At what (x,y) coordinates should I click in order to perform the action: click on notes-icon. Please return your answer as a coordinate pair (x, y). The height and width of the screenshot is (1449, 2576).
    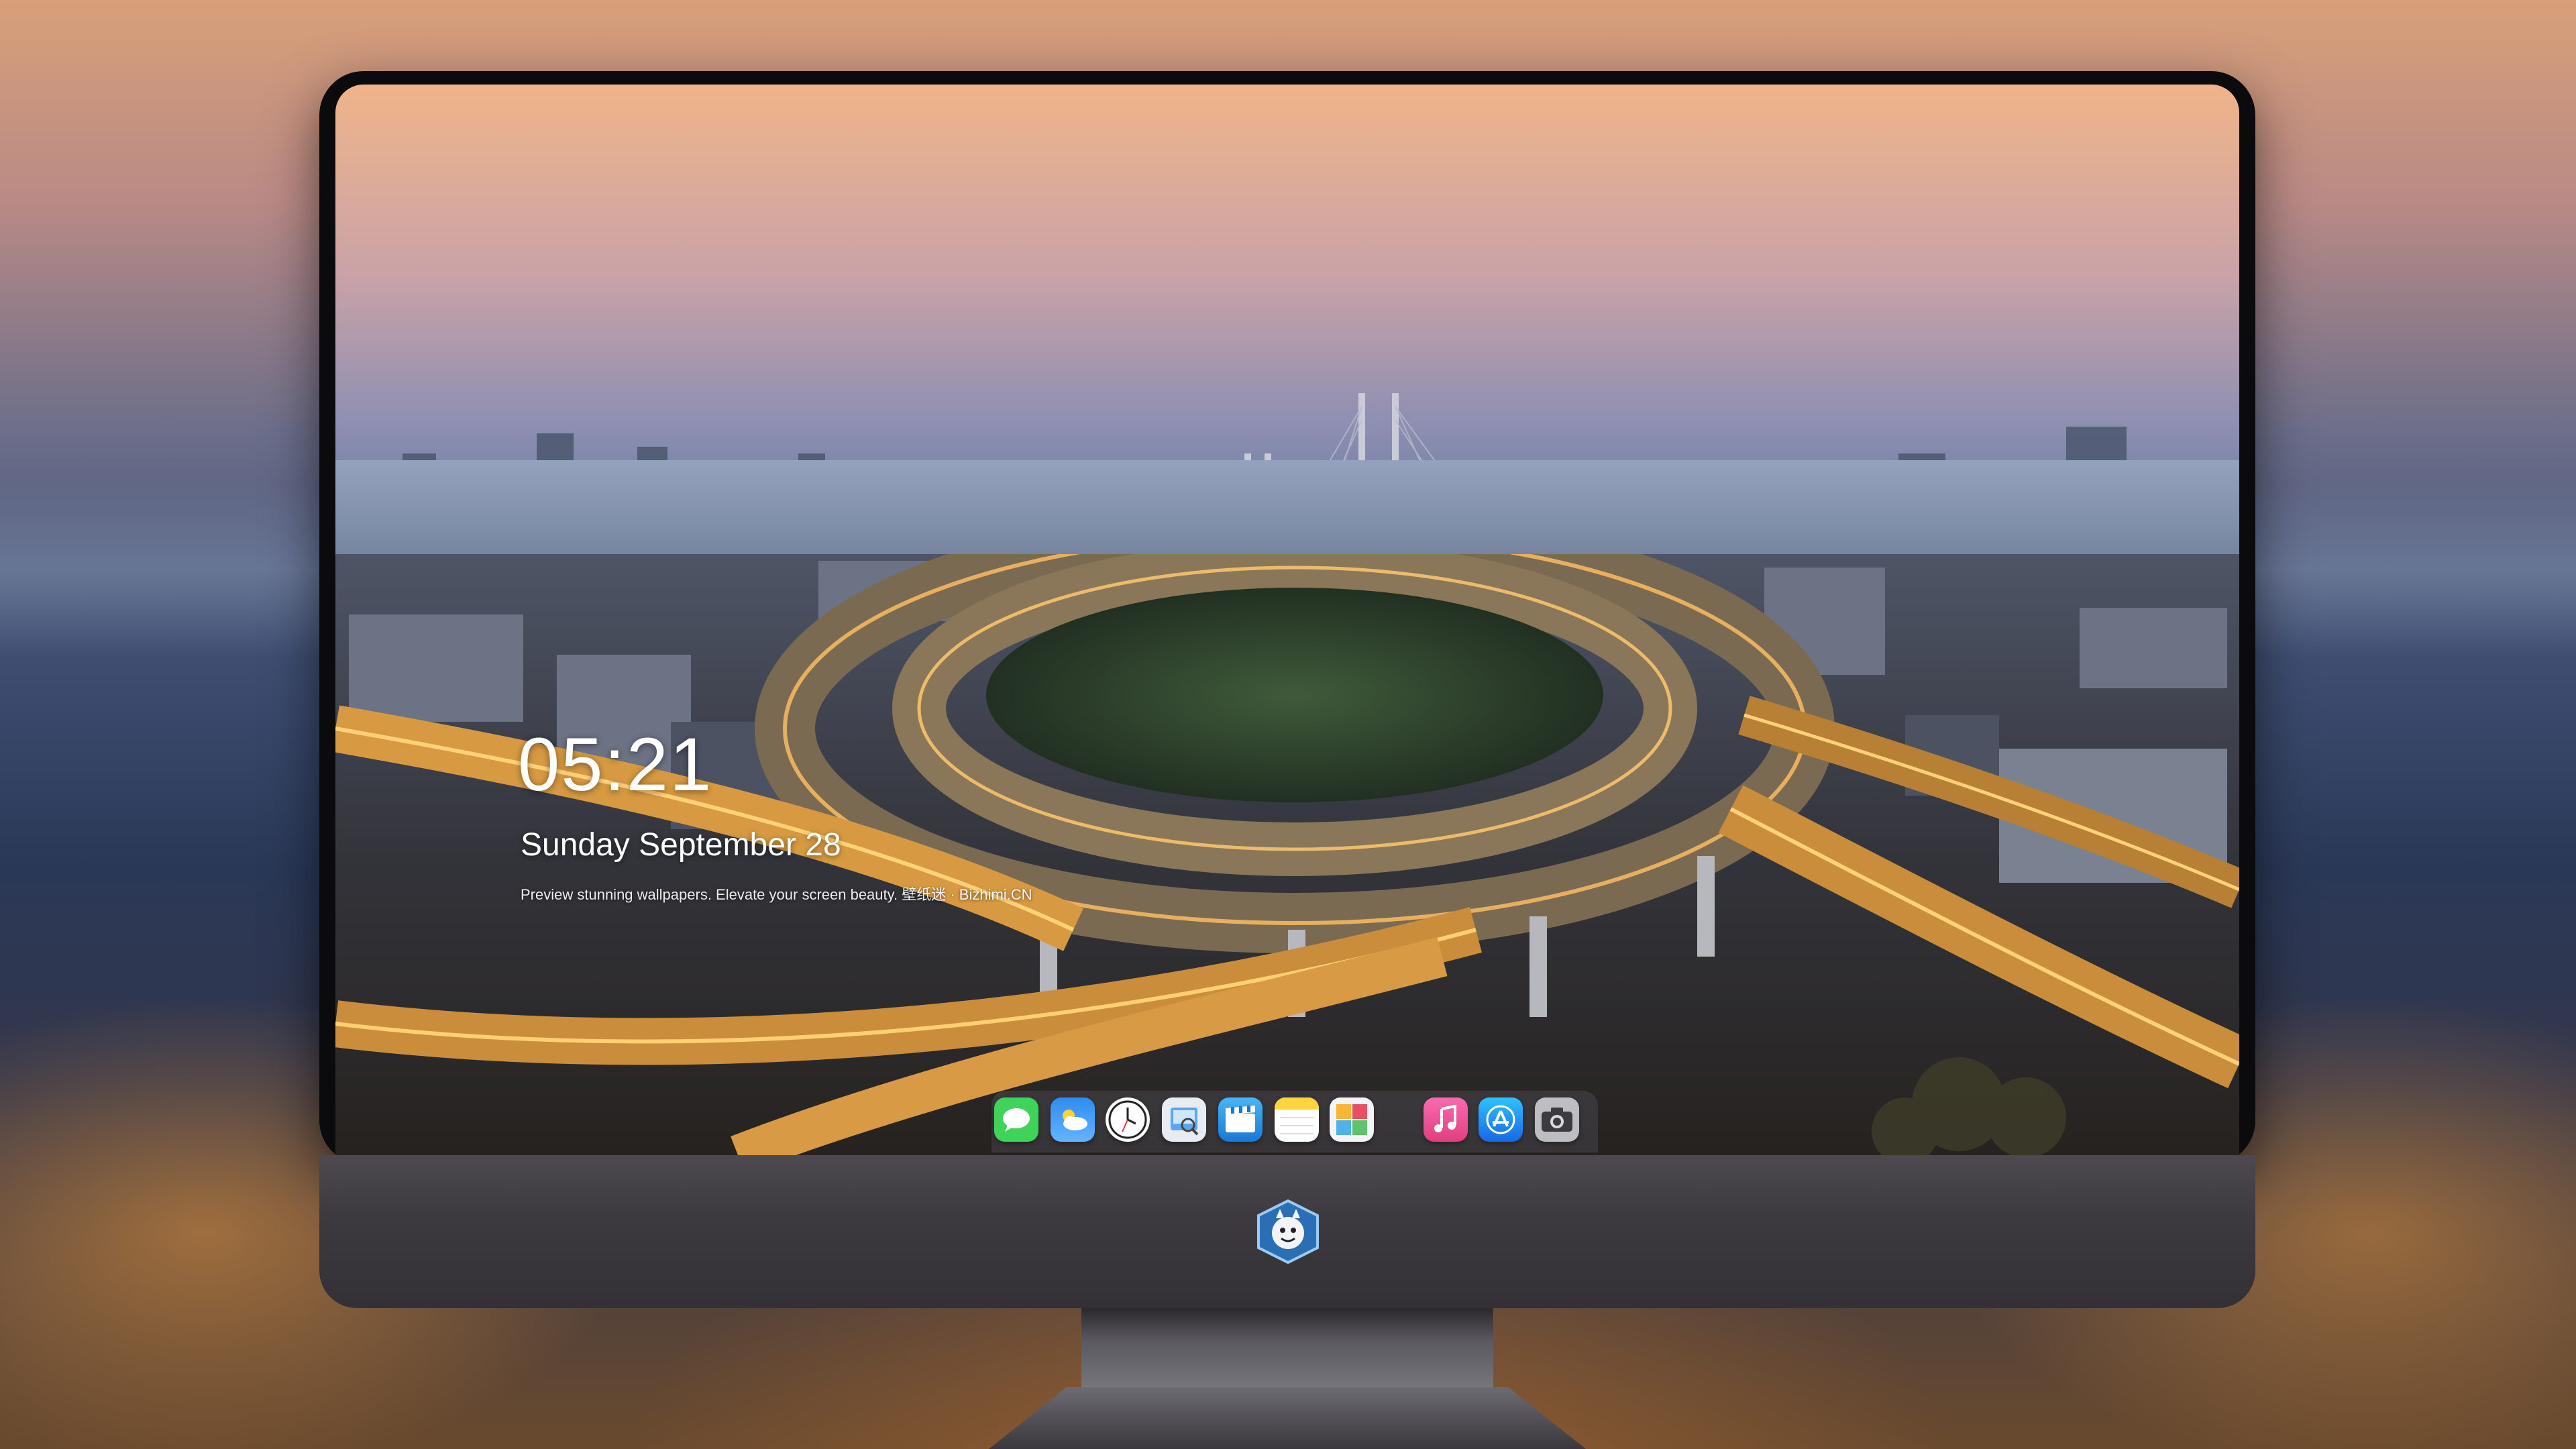
    Looking at the image, I should click on (1297, 1119).